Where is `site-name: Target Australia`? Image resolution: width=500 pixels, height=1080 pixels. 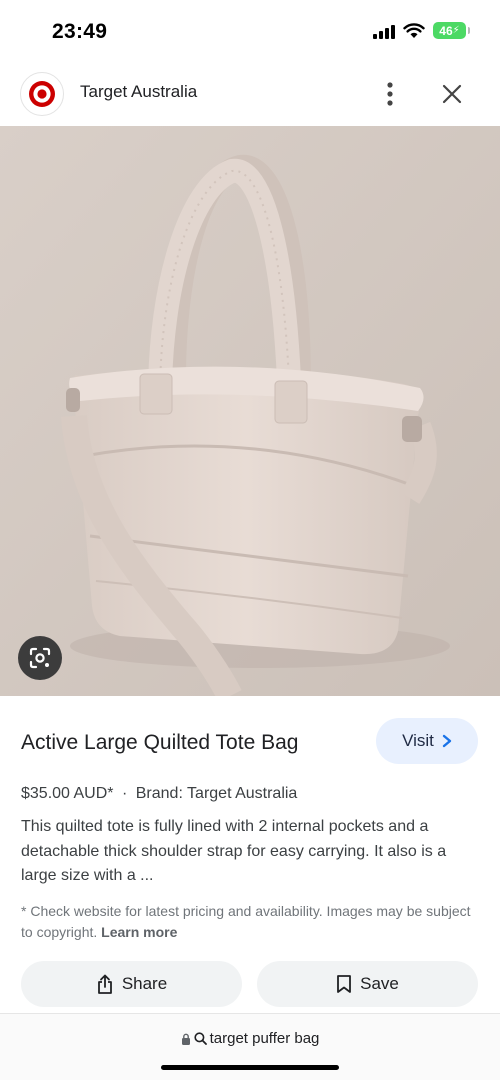
site-name: Target Australia is located at coordinates (139, 91).